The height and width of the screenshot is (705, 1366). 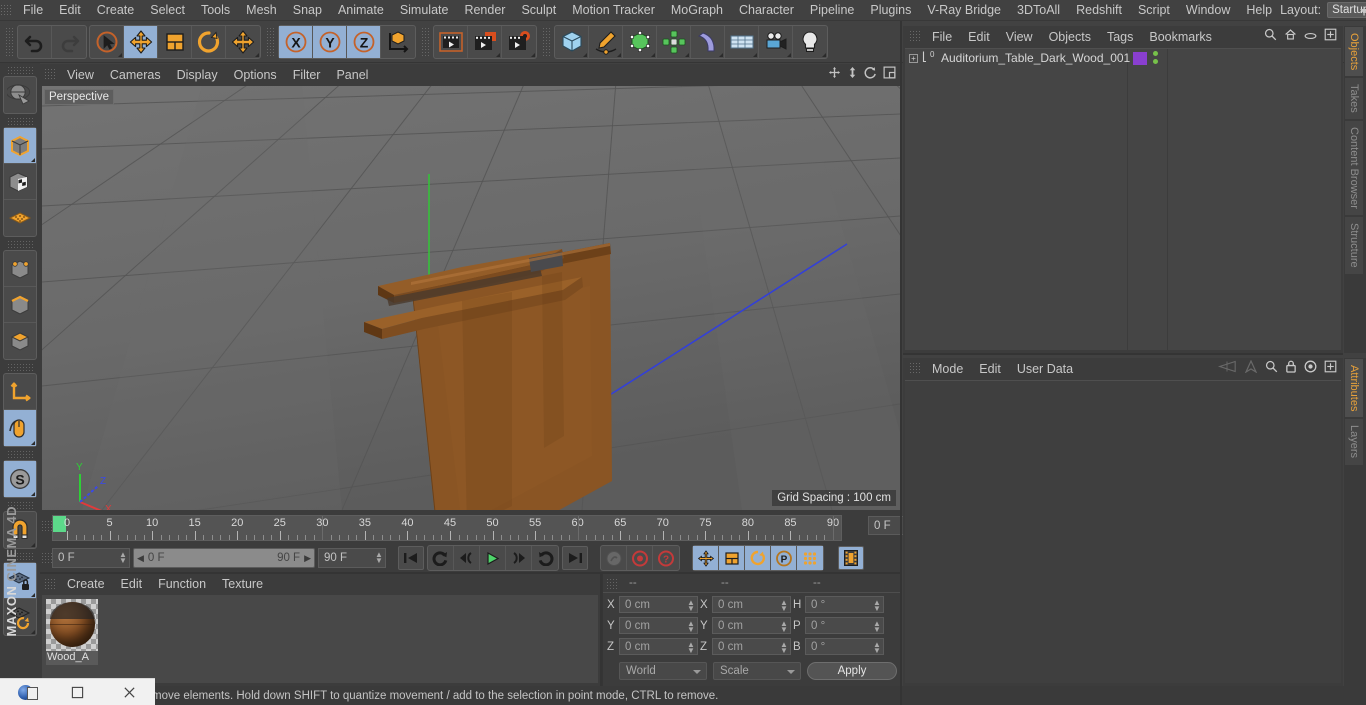 I want to click on search-icon, so click(x=1271, y=369).